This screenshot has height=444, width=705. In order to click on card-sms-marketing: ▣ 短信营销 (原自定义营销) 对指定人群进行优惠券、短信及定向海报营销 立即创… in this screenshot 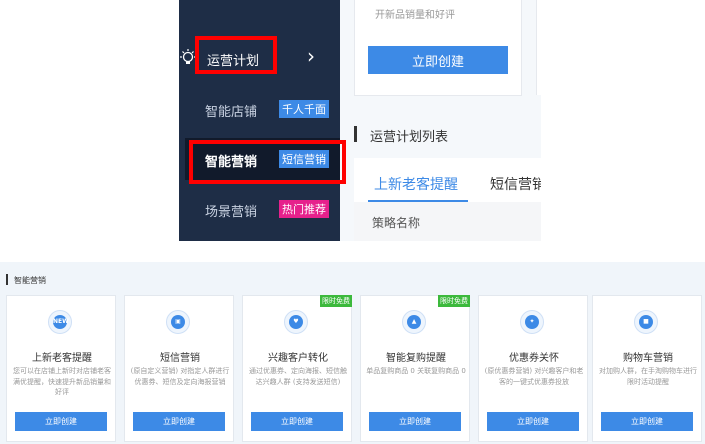, I will do `click(179, 368)`.